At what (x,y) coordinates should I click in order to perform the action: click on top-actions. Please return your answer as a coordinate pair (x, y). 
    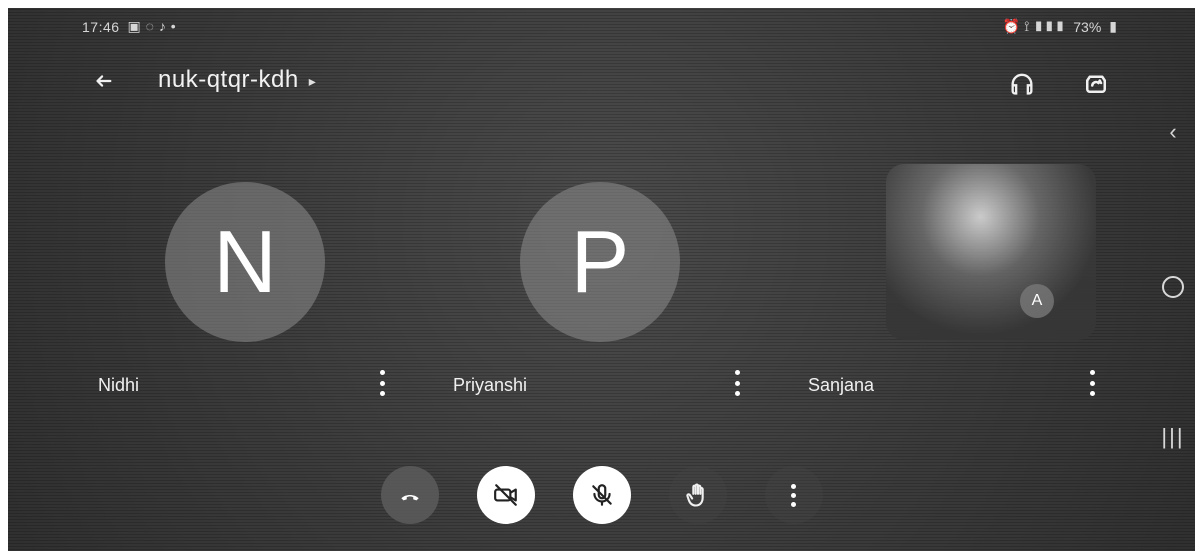
    Looking at the image, I should click on (1059, 83).